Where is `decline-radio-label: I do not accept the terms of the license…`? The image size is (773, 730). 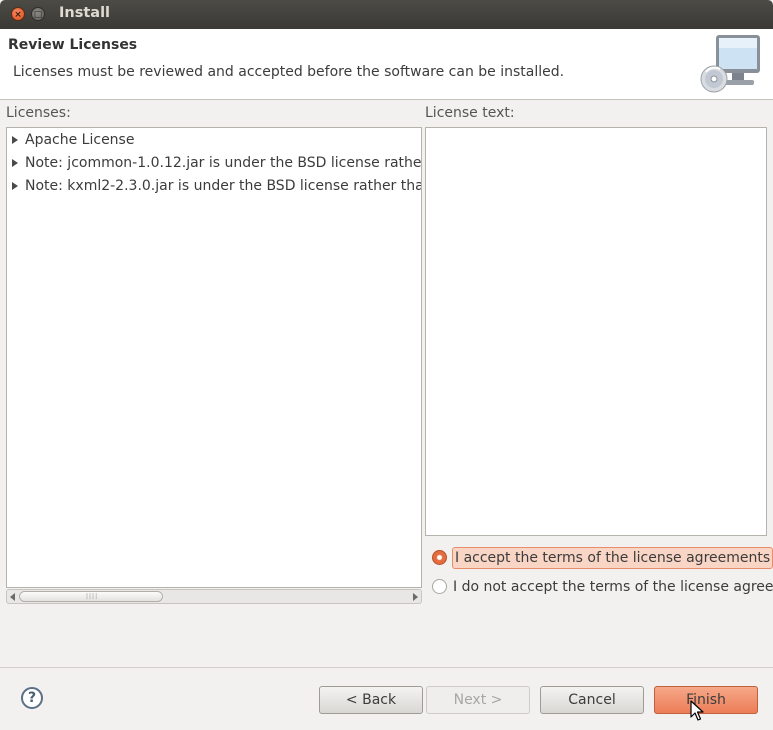
decline-radio-label: I do not accept the terms of the license… is located at coordinates (613, 587).